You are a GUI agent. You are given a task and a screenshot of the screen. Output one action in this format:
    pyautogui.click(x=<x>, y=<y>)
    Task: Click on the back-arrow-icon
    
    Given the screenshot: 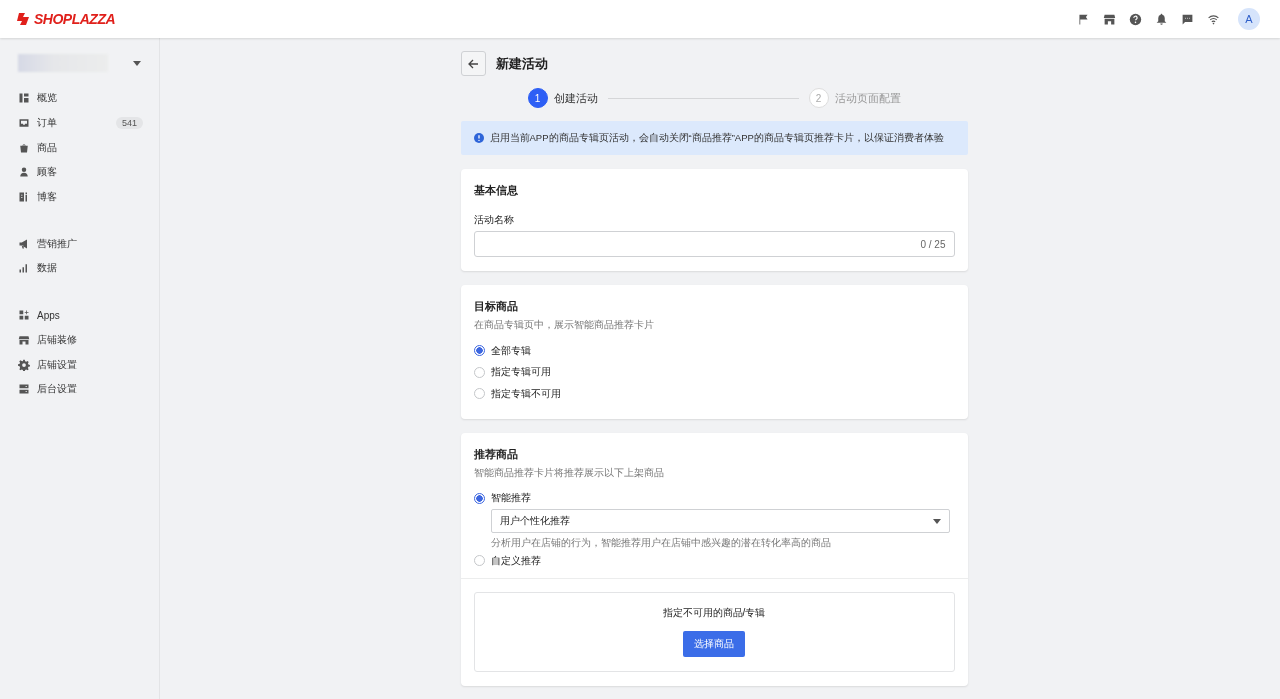 What is the action you would take?
    pyautogui.click(x=473, y=63)
    